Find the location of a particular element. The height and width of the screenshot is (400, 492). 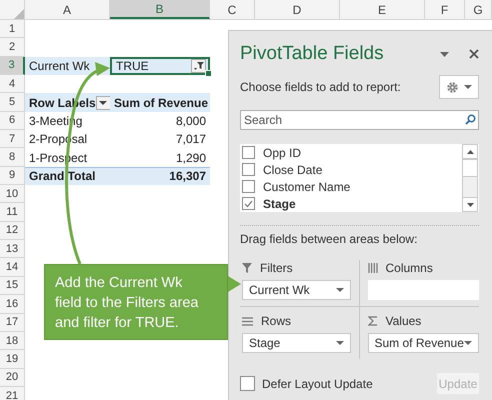

tools-button is located at coordinates (459, 87).